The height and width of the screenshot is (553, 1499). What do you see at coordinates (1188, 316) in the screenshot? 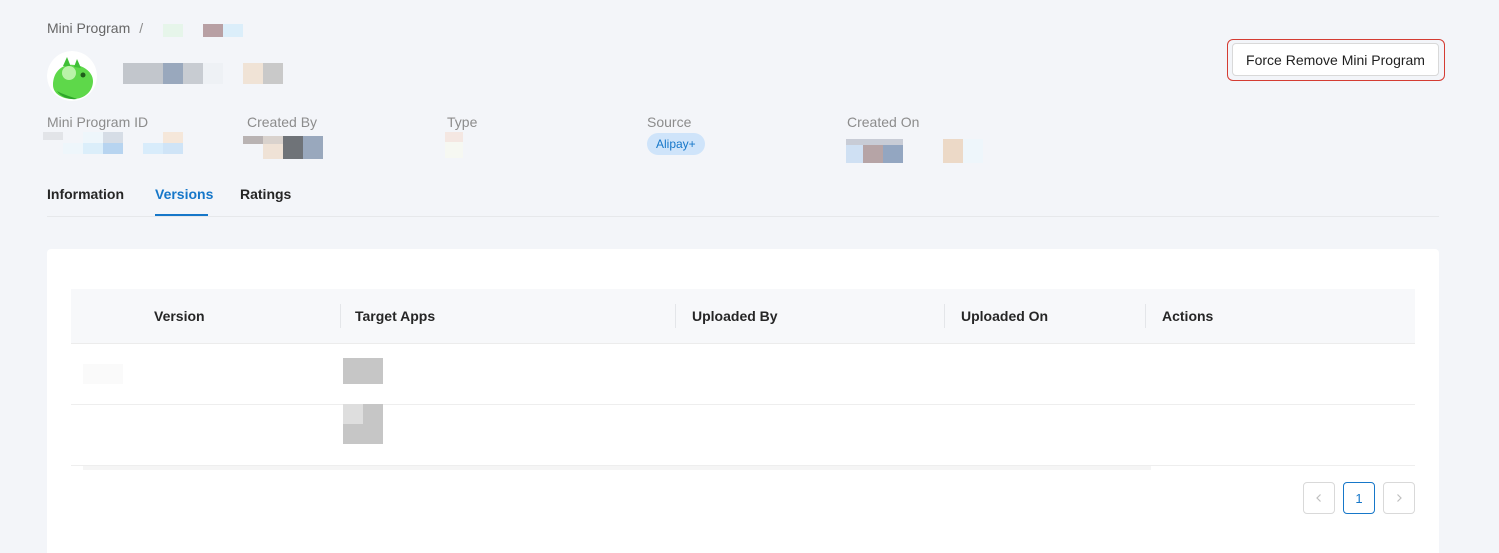
I see `column-header-actions: Actions` at bounding box center [1188, 316].